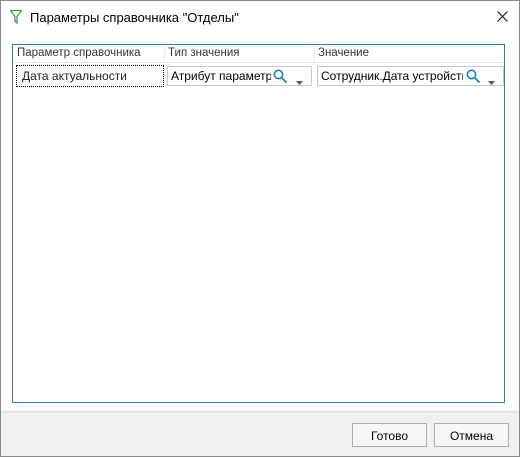 This screenshot has height=457, width=520. I want to click on dialog-footer: Готово Отмена, so click(260, 433).